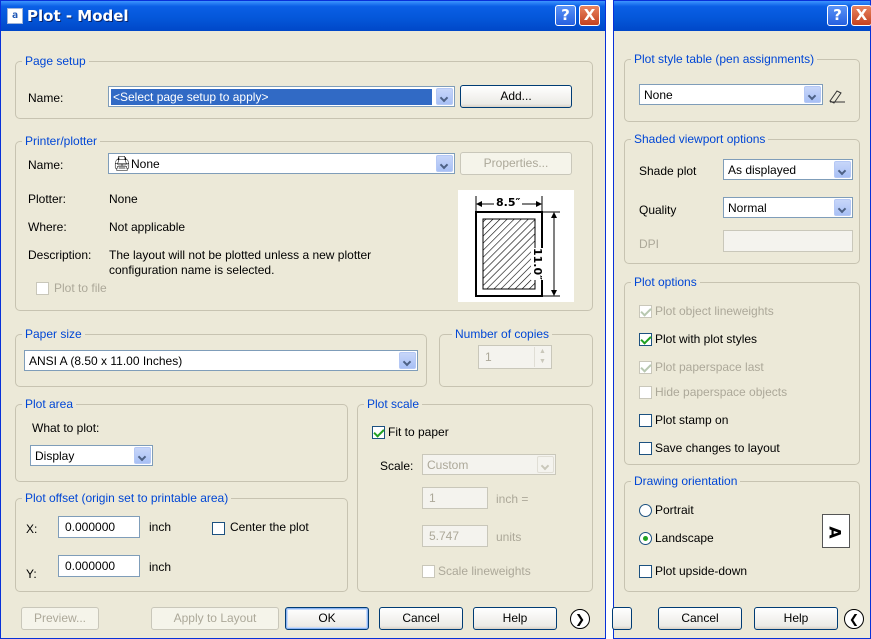  I want to click on paper-size-group: Paper size ANSI A (8.50 x 11.00 Inches), so click(221, 356).